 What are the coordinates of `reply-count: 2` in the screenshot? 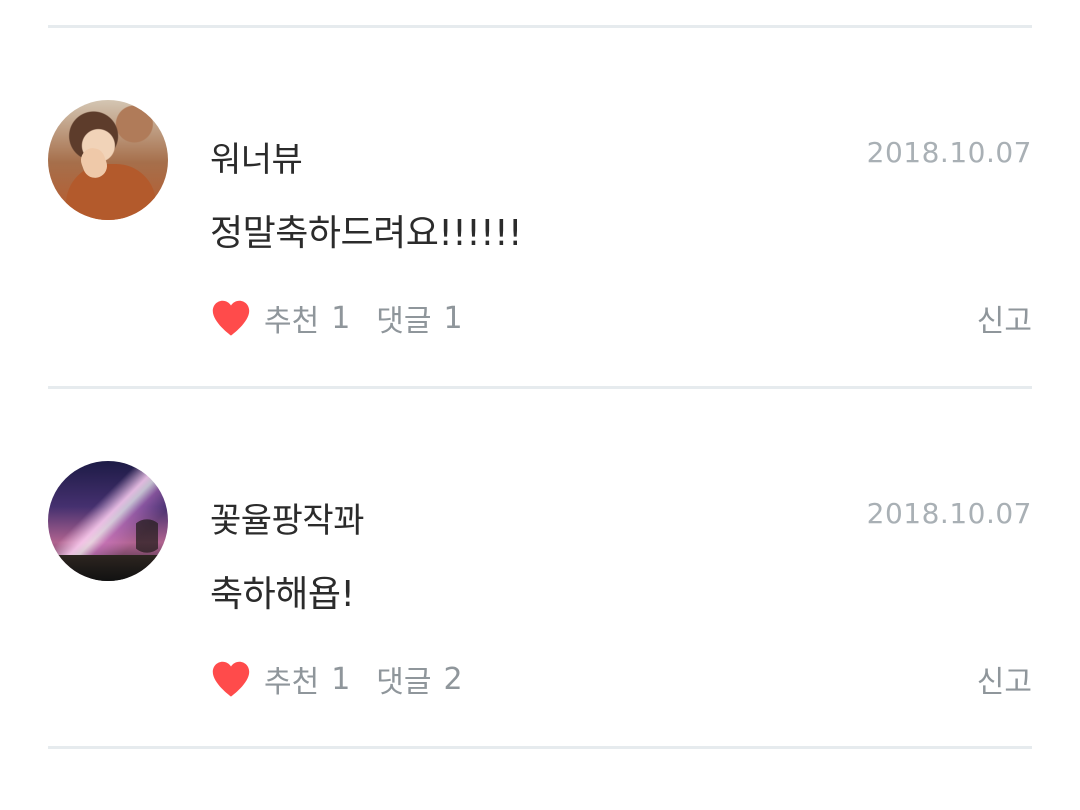 It's located at (453, 679).